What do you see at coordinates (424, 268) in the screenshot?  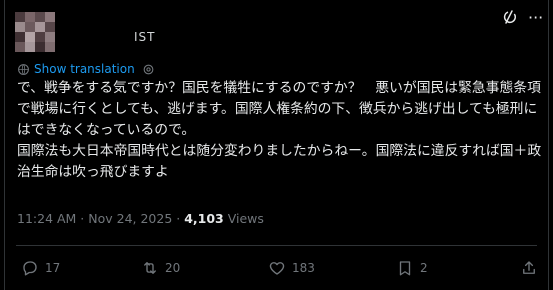 I see `bookmark-count: 2` at bounding box center [424, 268].